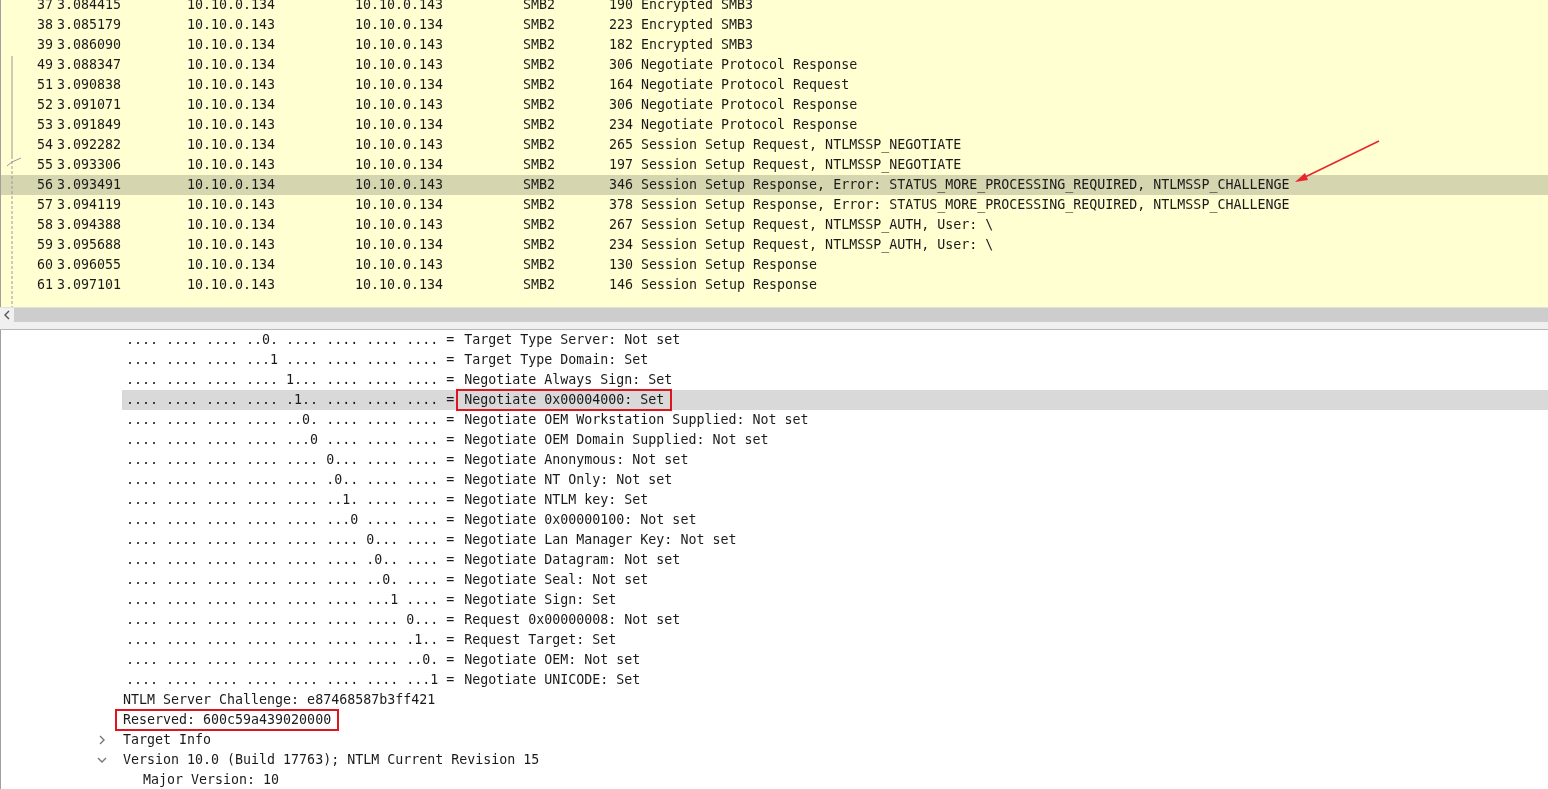 This screenshot has width=1548, height=789. What do you see at coordinates (774, 65) in the screenshot?
I see `packet-row: 49 3.088347 10.10.0.134 10.10.0.143 SMB2 306 Negotiate Protocol Response` at bounding box center [774, 65].